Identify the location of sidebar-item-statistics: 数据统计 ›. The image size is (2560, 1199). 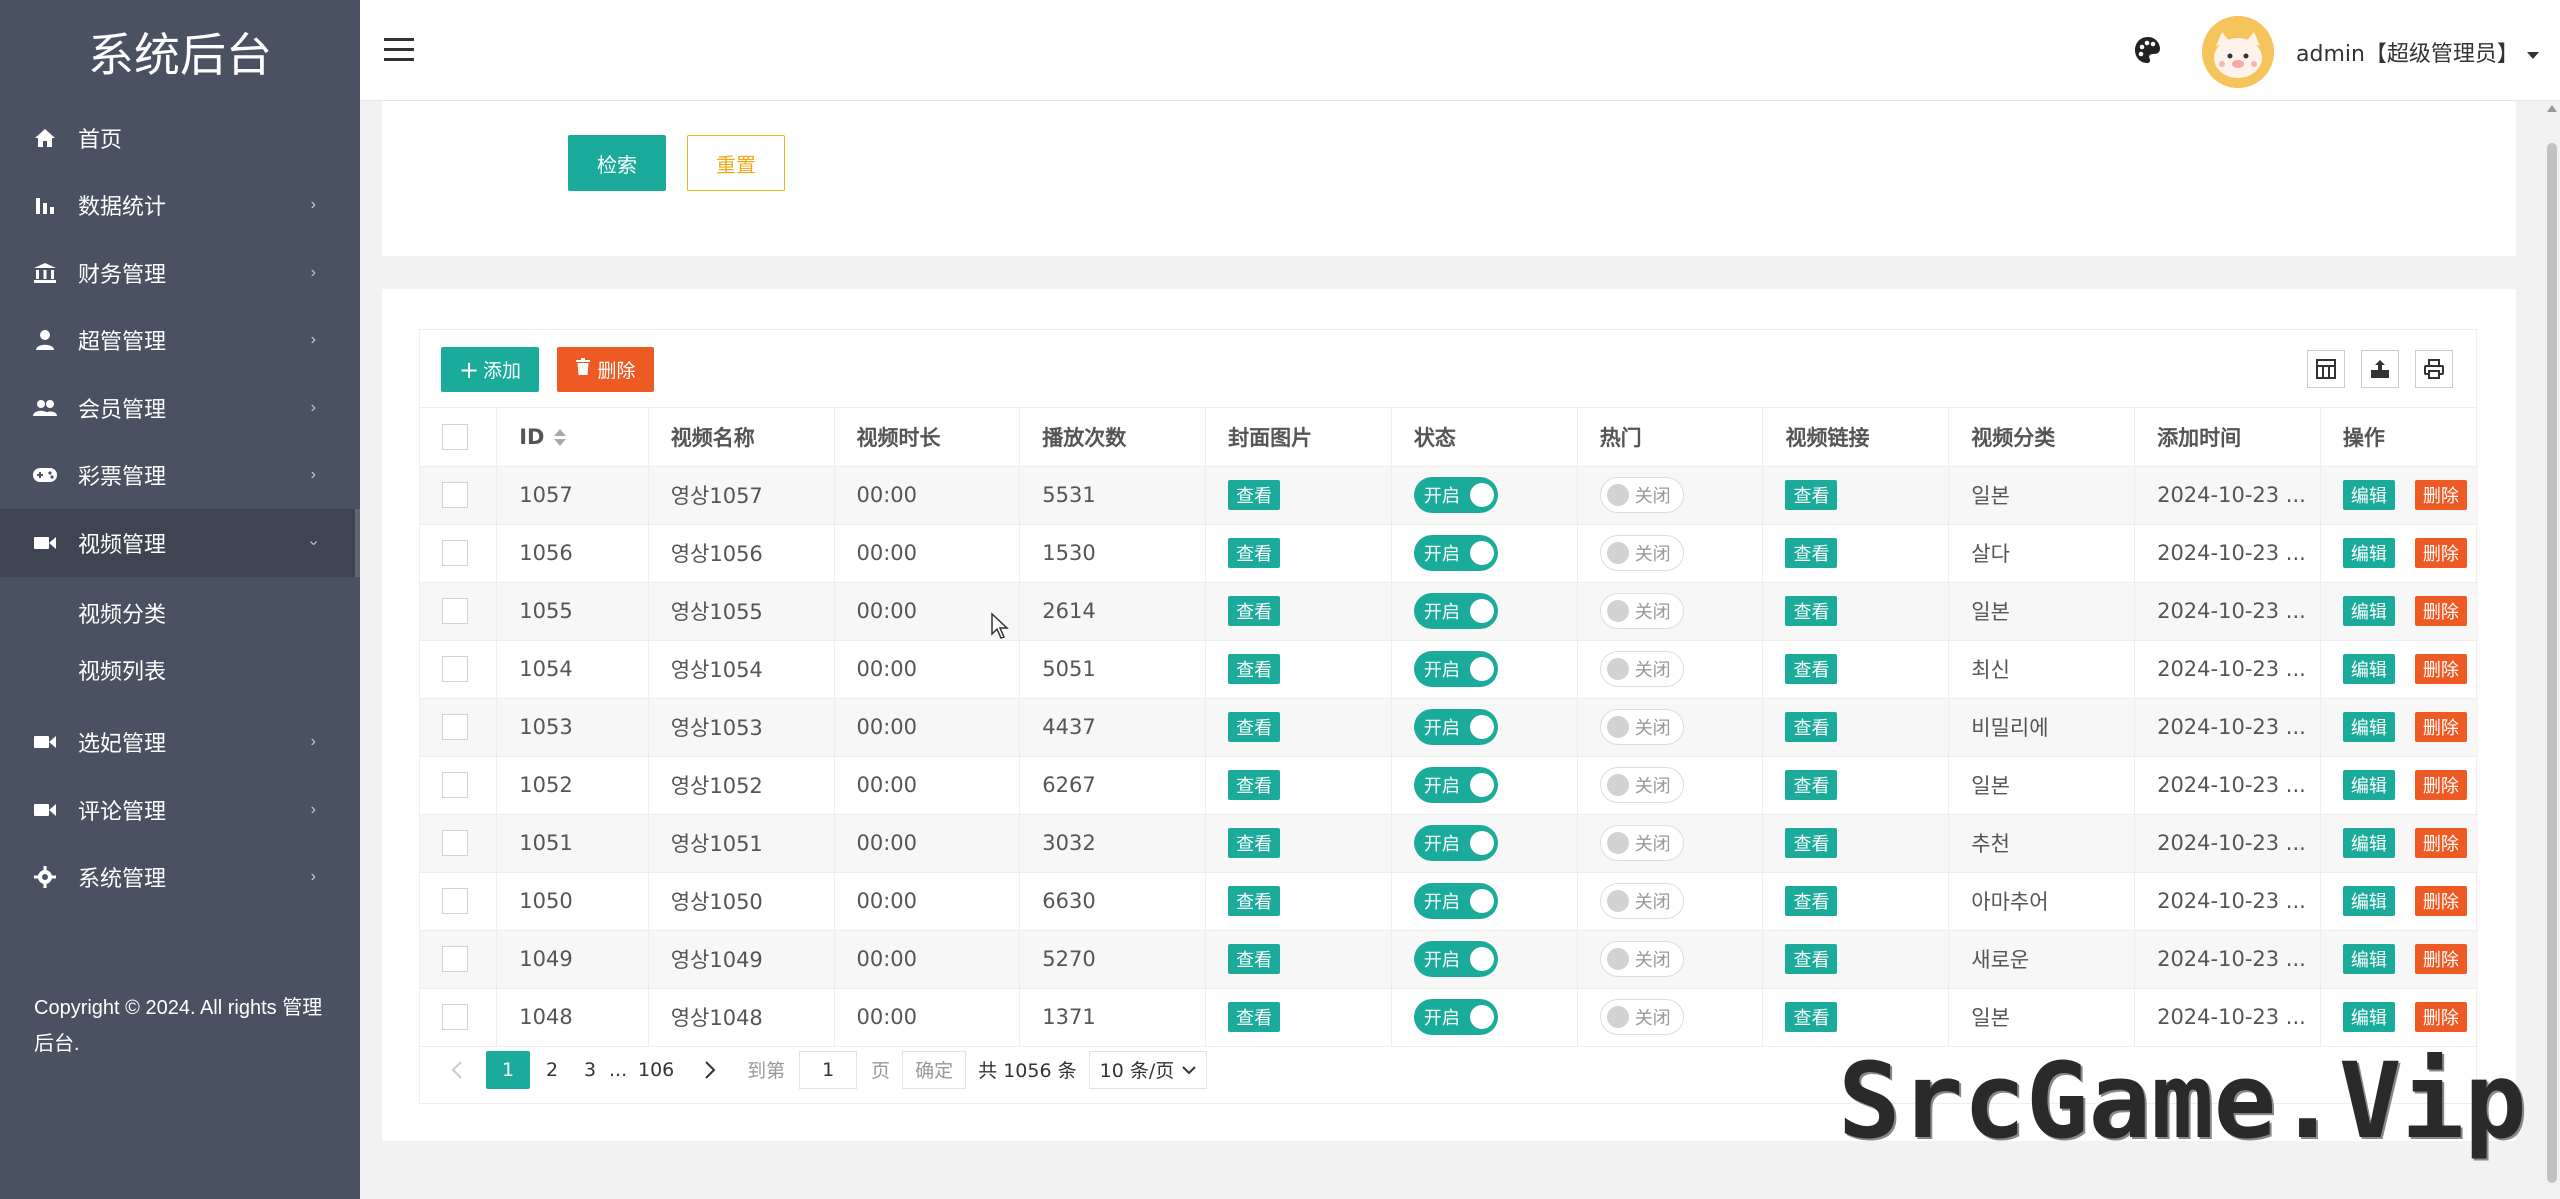
(180, 206).